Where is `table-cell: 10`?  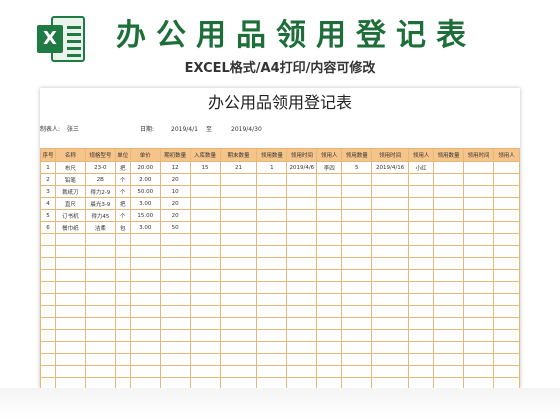 table-cell: 10 is located at coordinates (175, 191).